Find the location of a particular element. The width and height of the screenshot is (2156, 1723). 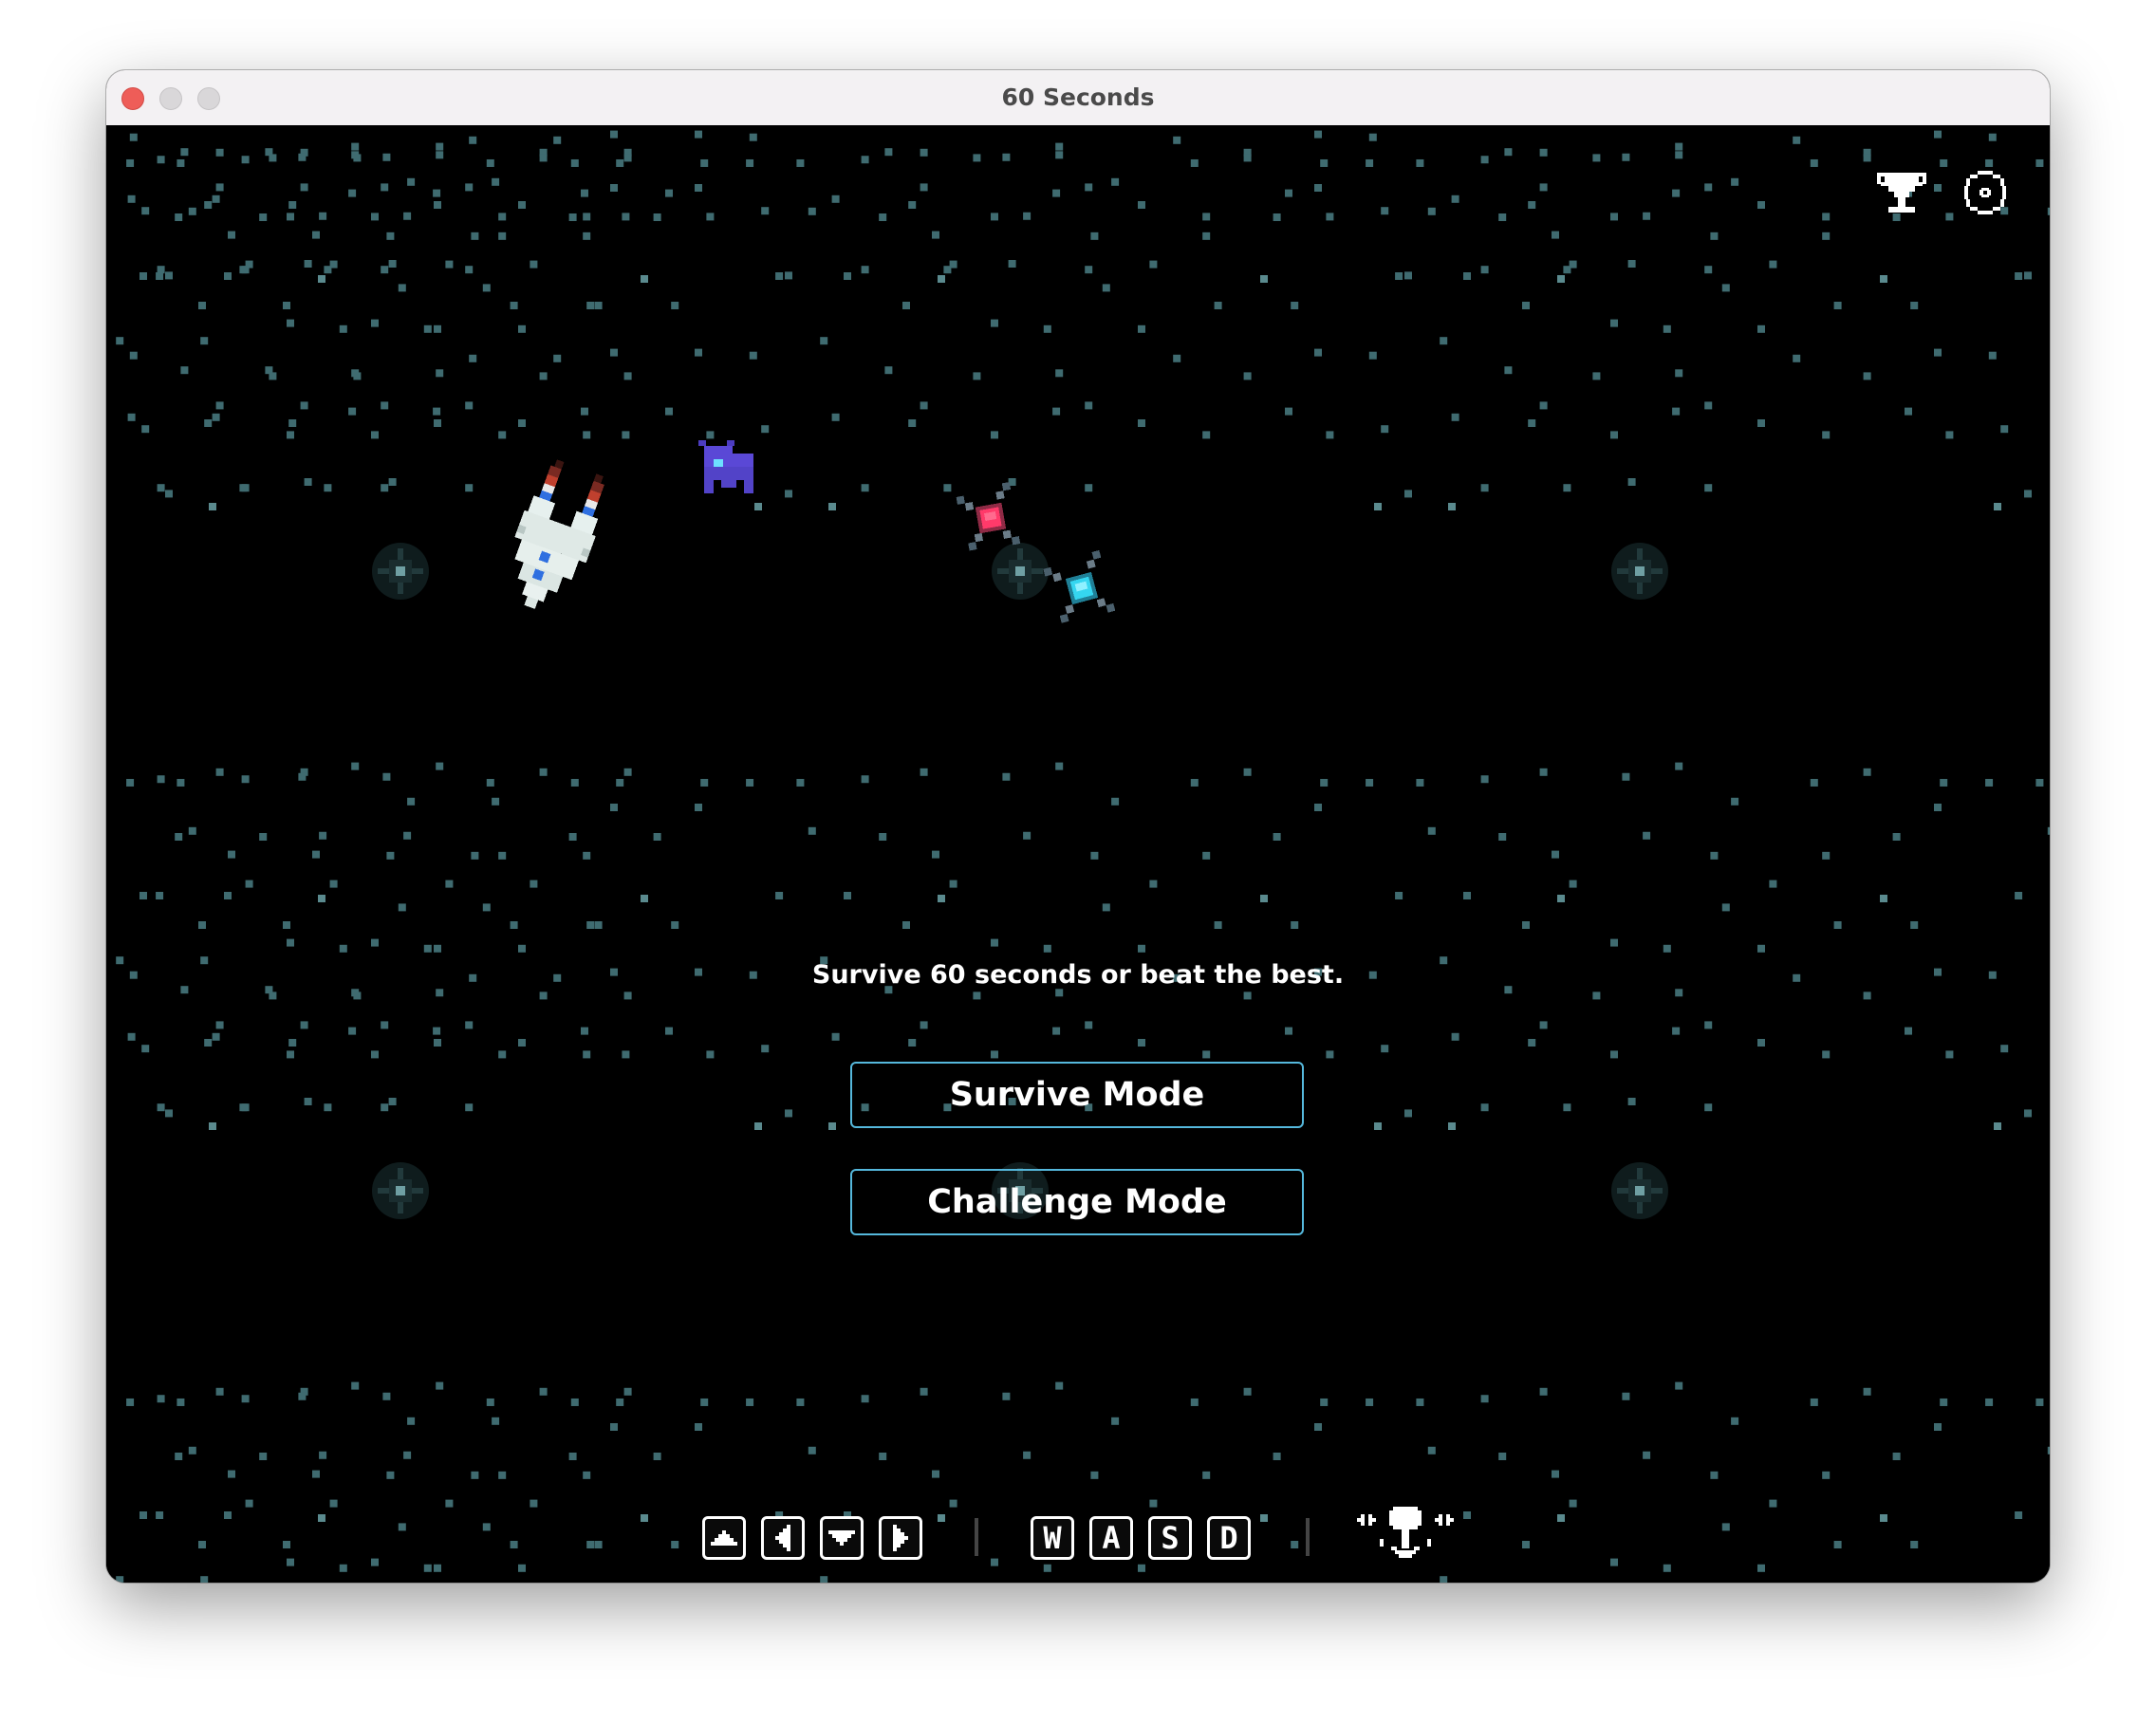

bright-star is located at coordinates (400, 571).